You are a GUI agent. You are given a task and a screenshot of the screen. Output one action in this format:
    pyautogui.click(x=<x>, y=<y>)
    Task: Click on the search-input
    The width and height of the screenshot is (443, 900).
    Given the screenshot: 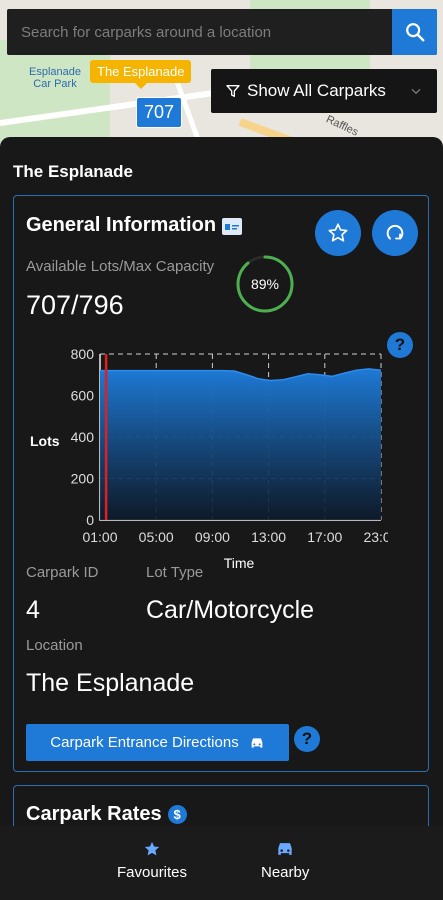 What is the action you would take?
    pyautogui.click(x=199, y=32)
    